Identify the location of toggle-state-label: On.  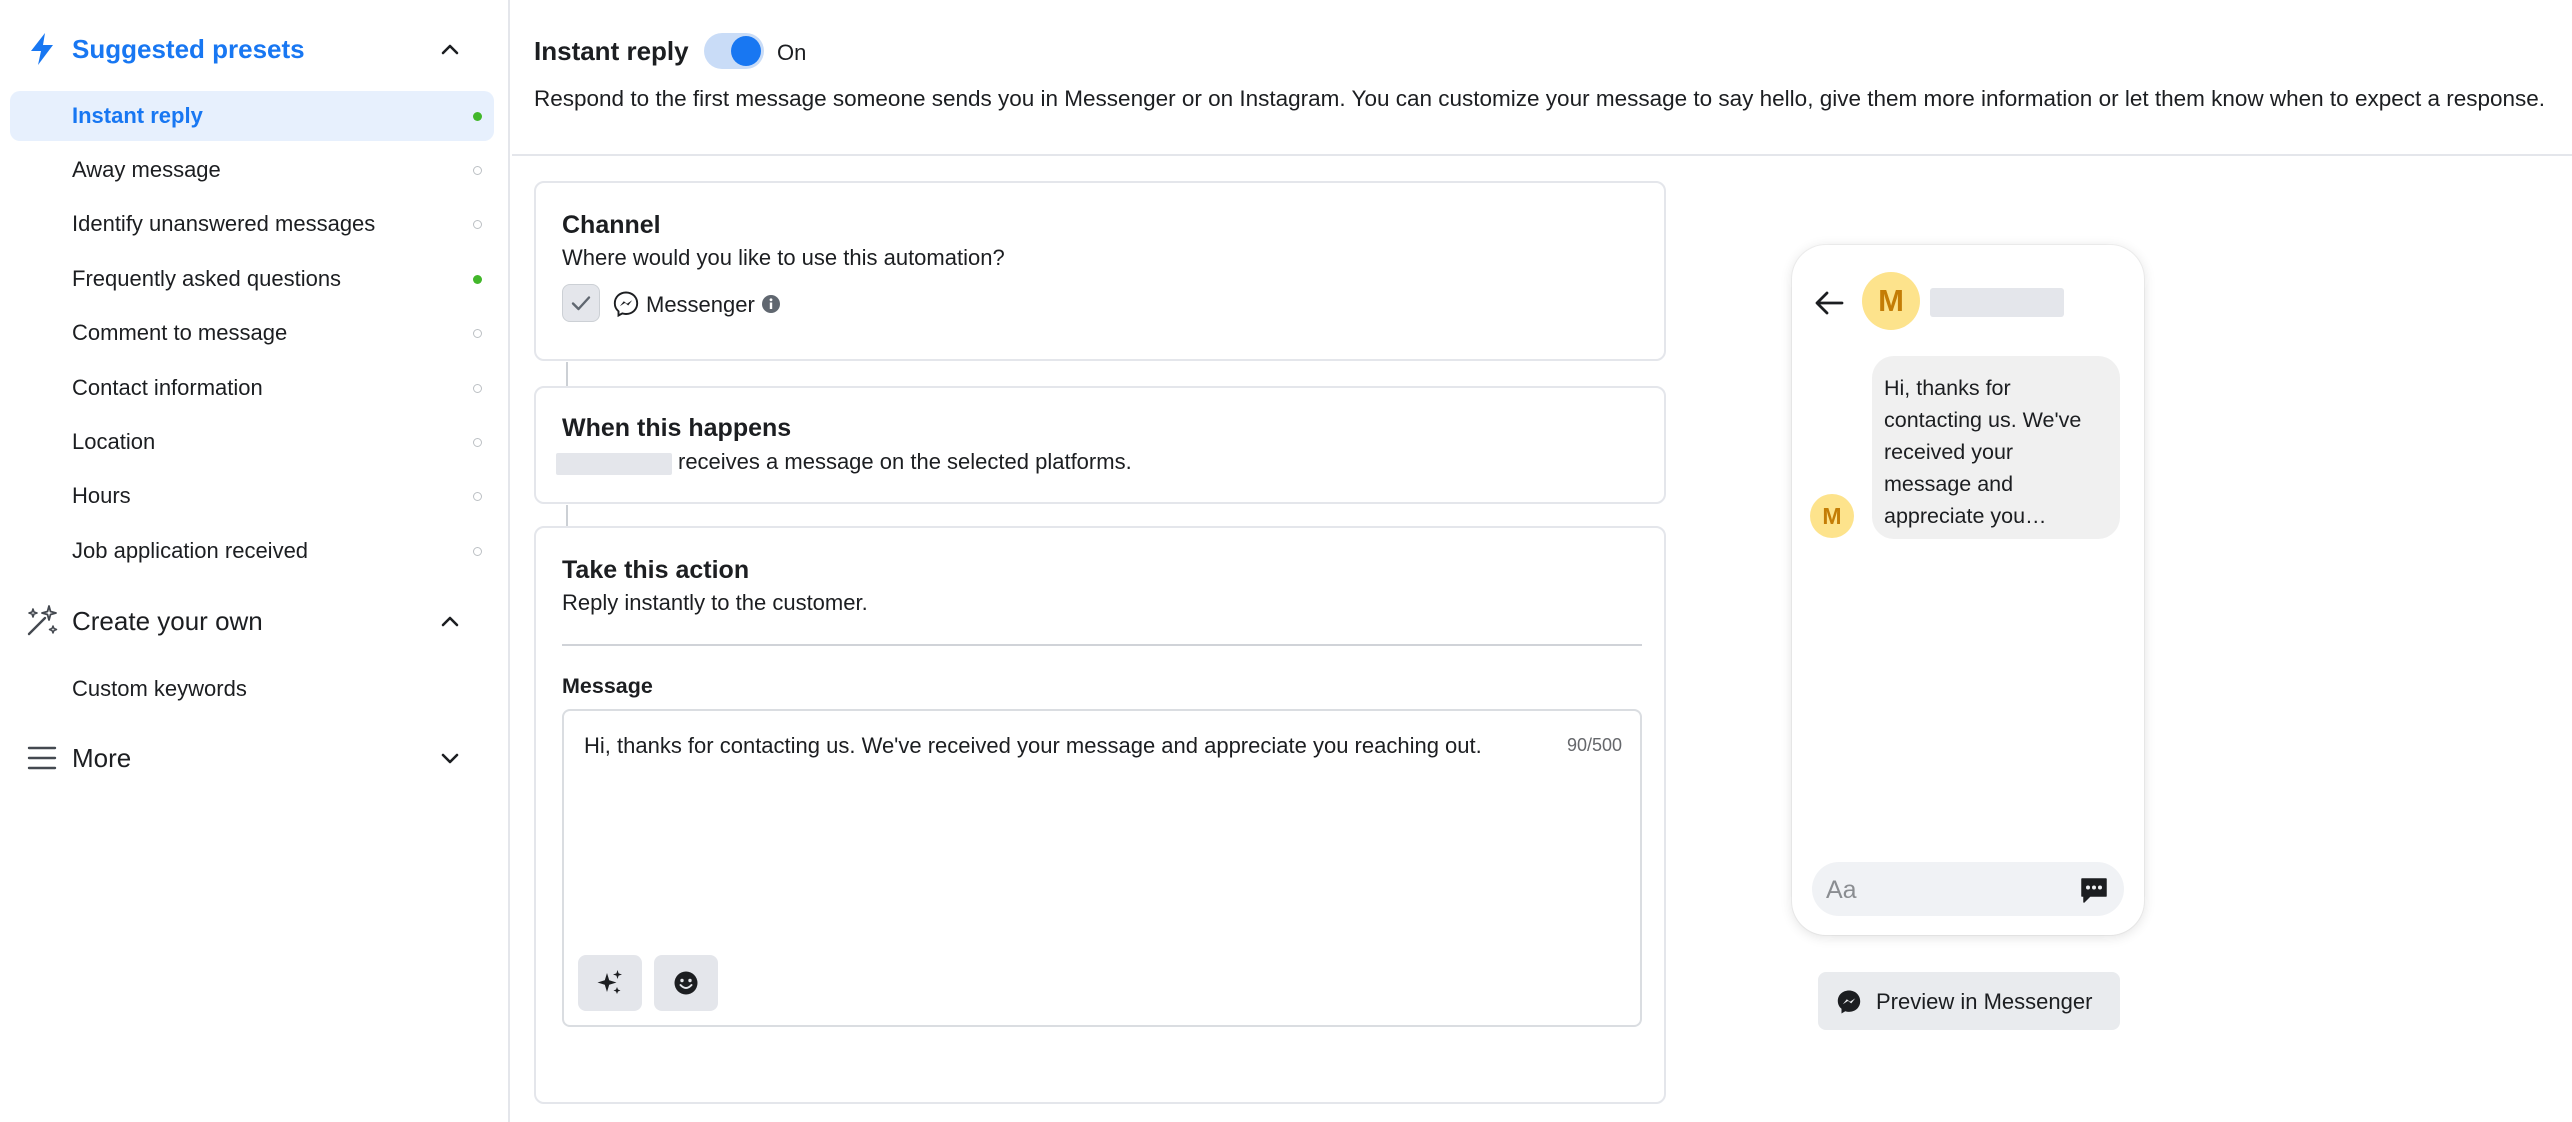
(792, 52).